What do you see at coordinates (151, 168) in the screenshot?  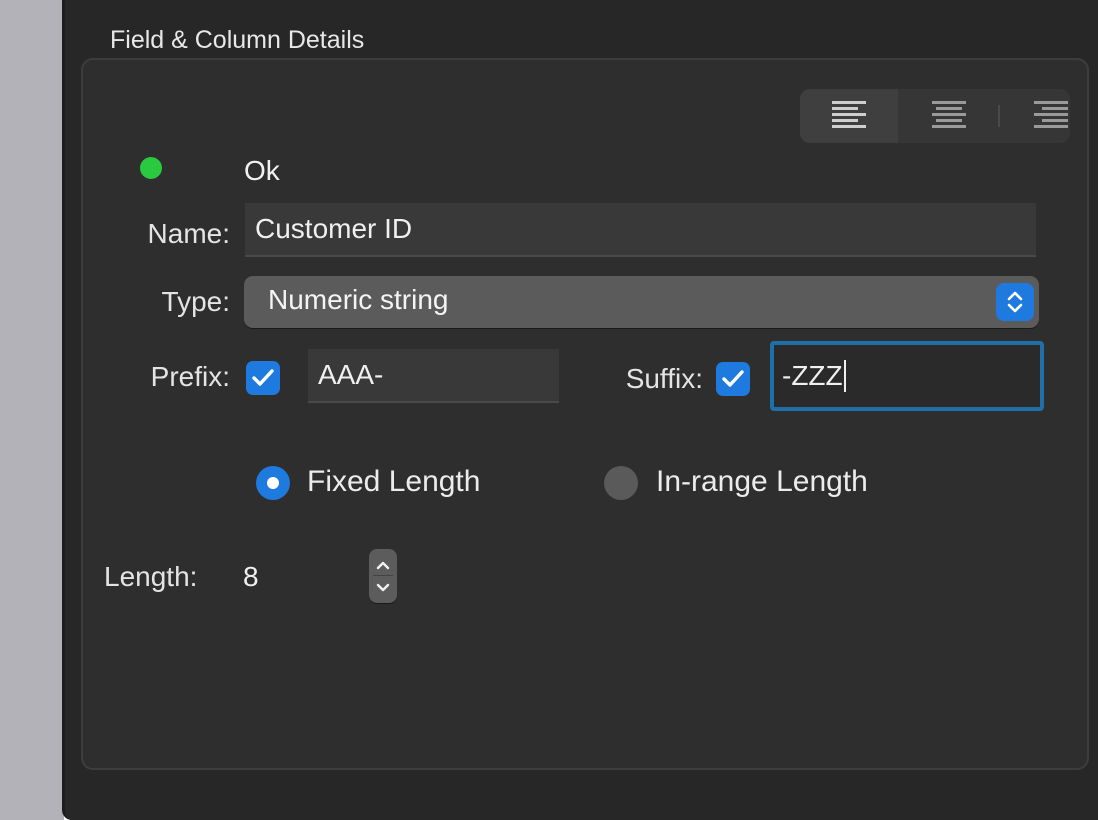 I see `status-indicator-dot` at bounding box center [151, 168].